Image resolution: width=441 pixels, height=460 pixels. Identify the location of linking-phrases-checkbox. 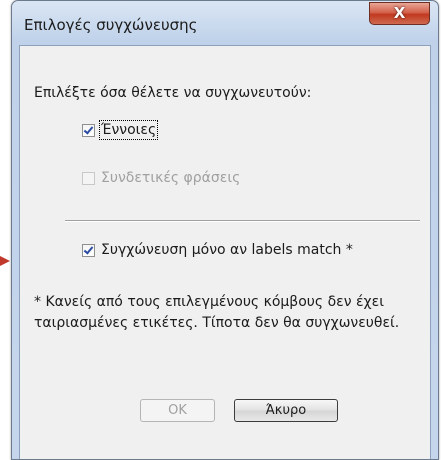
(88, 178).